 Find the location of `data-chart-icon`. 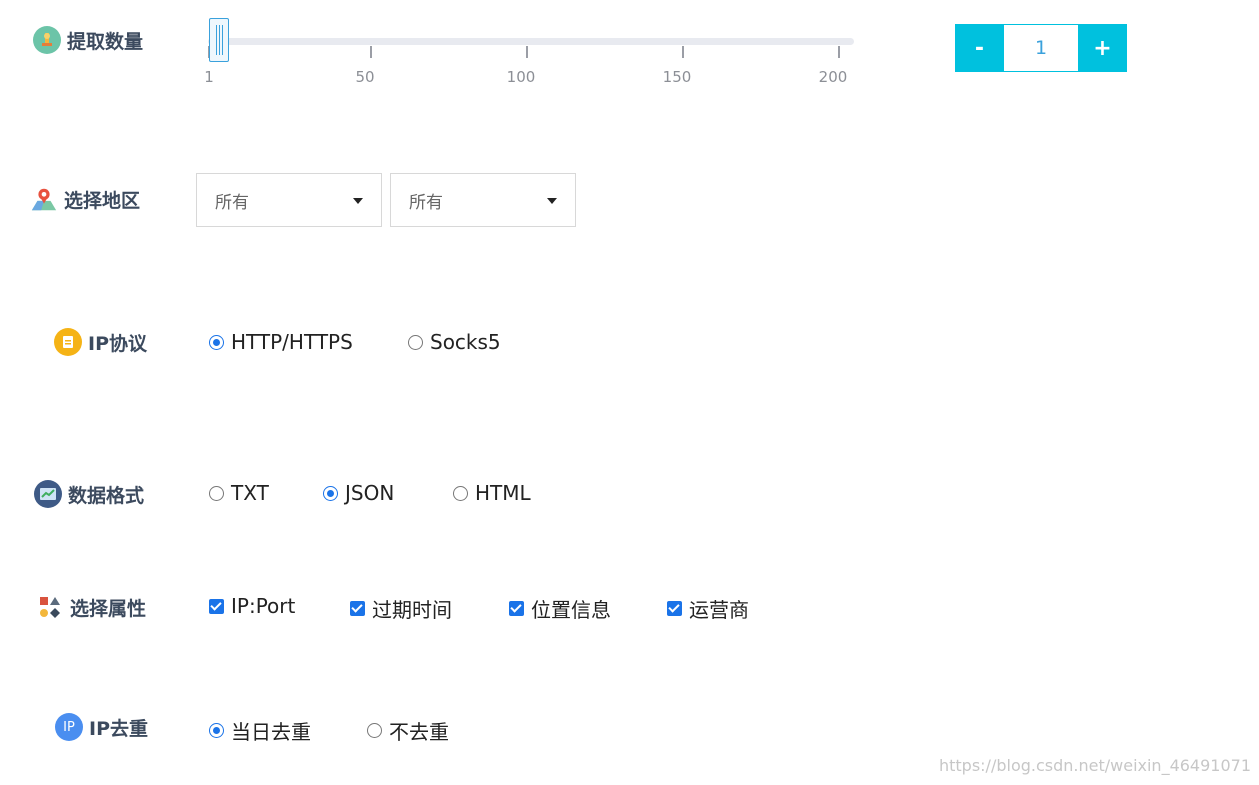

data-chart-icon is located at coordinates (48, 494).